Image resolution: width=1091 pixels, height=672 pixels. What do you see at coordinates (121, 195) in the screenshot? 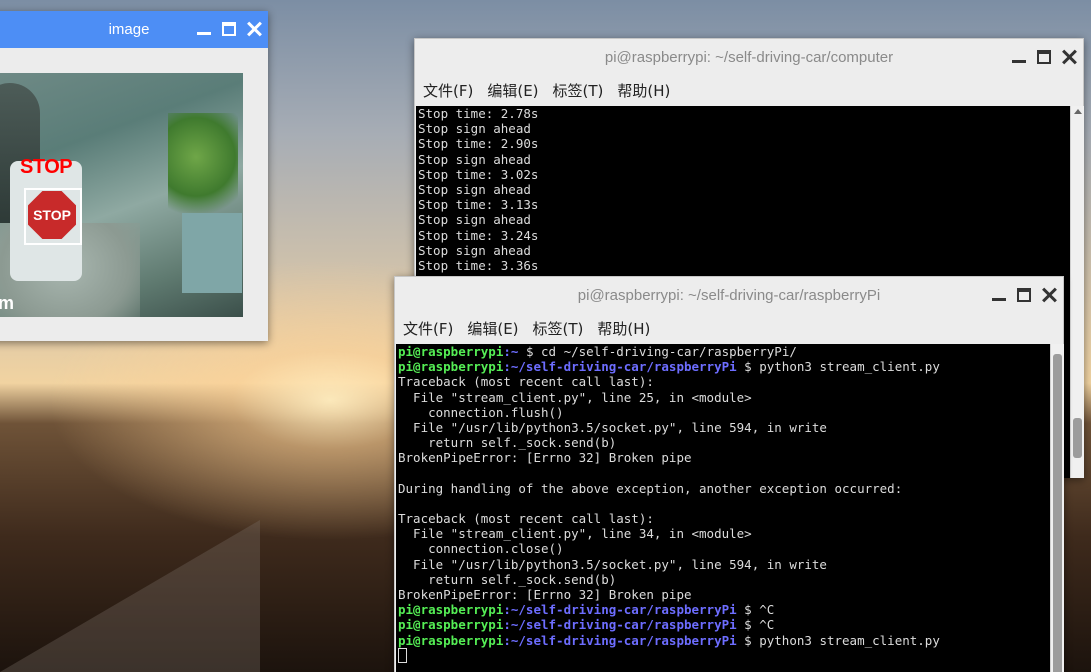
I see `camera-frame: STOP STOP m` at bounding box center [121, 195].